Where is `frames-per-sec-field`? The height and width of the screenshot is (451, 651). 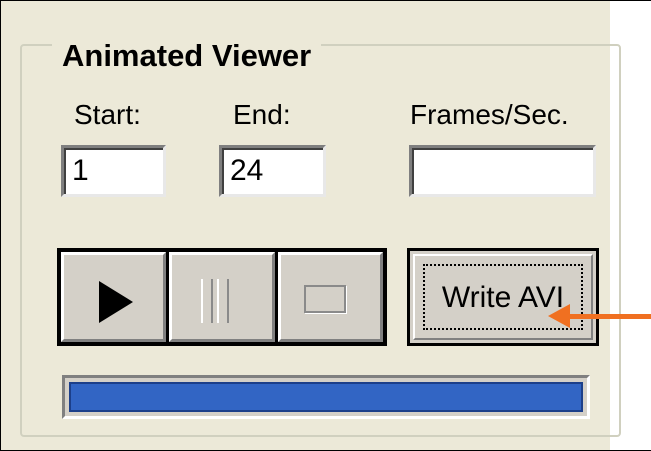 frames-per-sec-field is located at coordinates (502, 171).